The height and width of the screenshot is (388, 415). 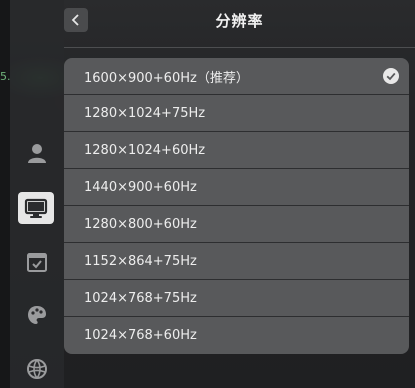 I want to click on resolution-option: 1600×900+60Hz（推荐）, so click(x=236, y=76).